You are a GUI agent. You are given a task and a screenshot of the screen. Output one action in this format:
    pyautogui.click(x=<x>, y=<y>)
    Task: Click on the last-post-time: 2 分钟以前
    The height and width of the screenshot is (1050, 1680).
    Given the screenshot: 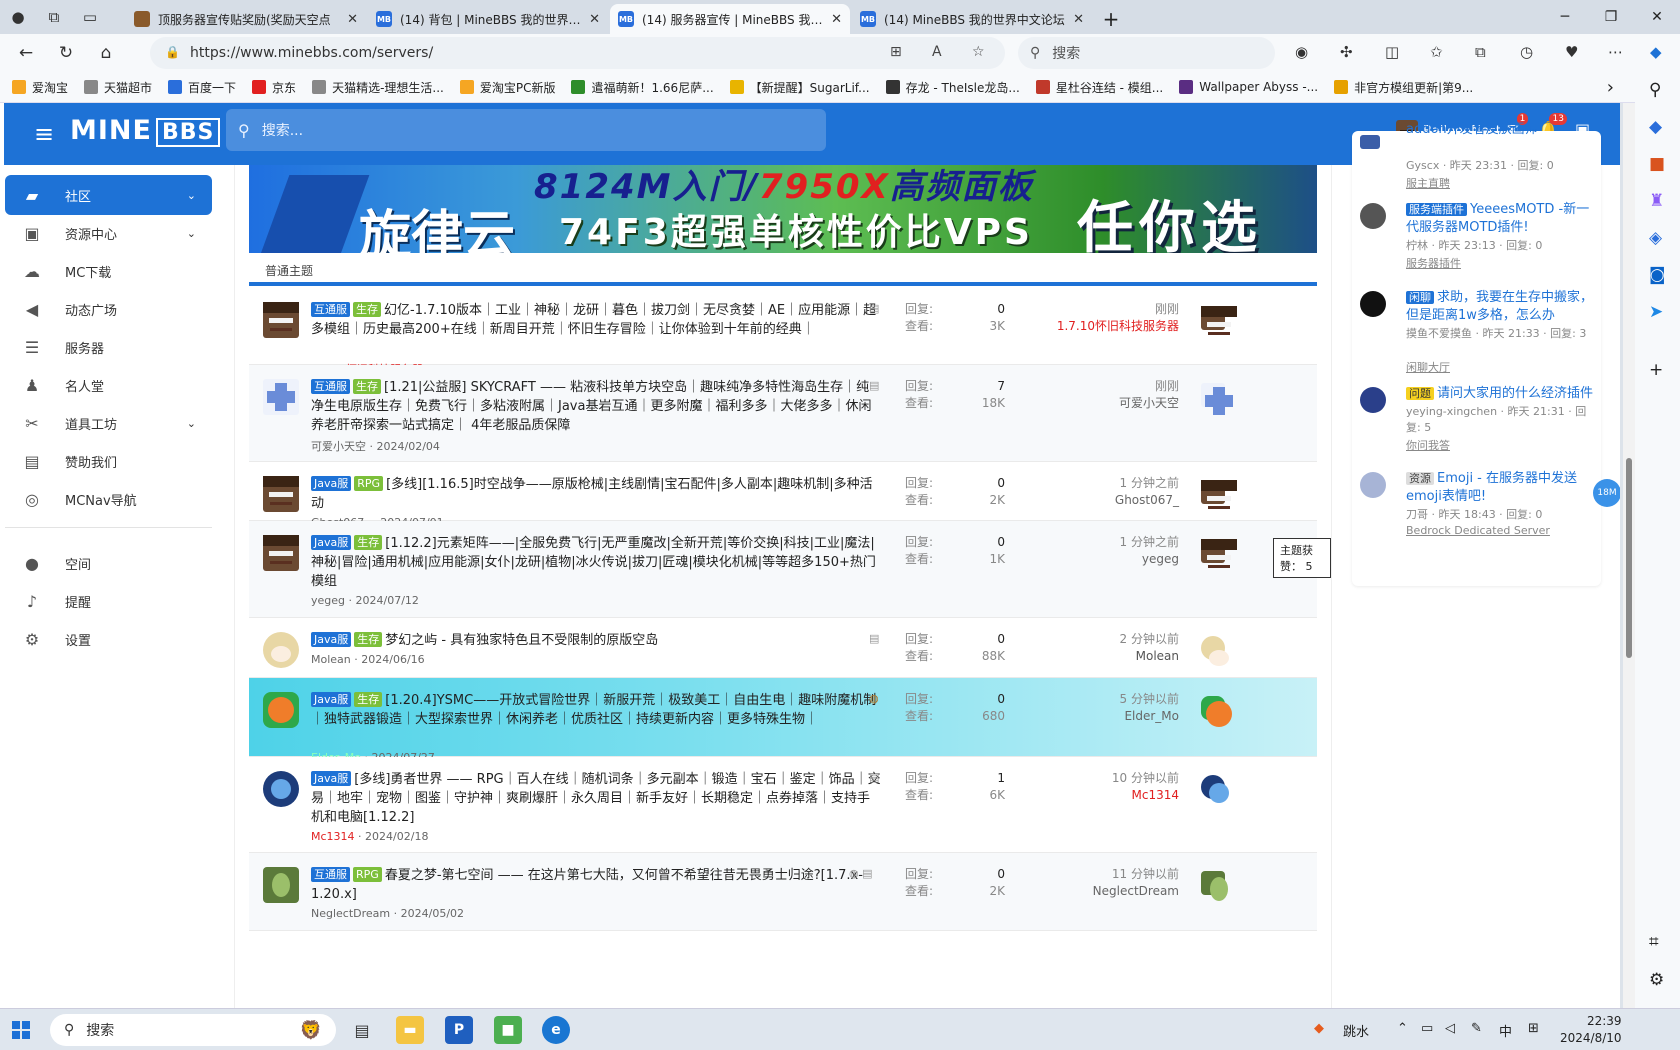 What is the action you would take?
    pyautogui.click(x=1104, y=639)
    